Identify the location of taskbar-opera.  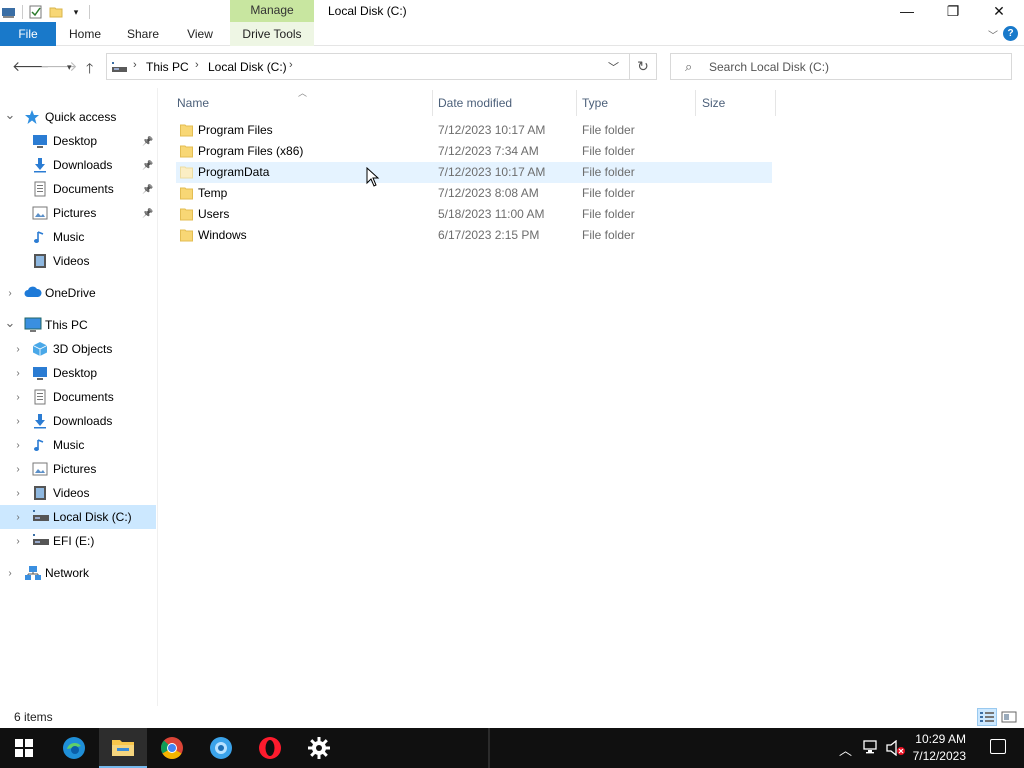
(270, 748).